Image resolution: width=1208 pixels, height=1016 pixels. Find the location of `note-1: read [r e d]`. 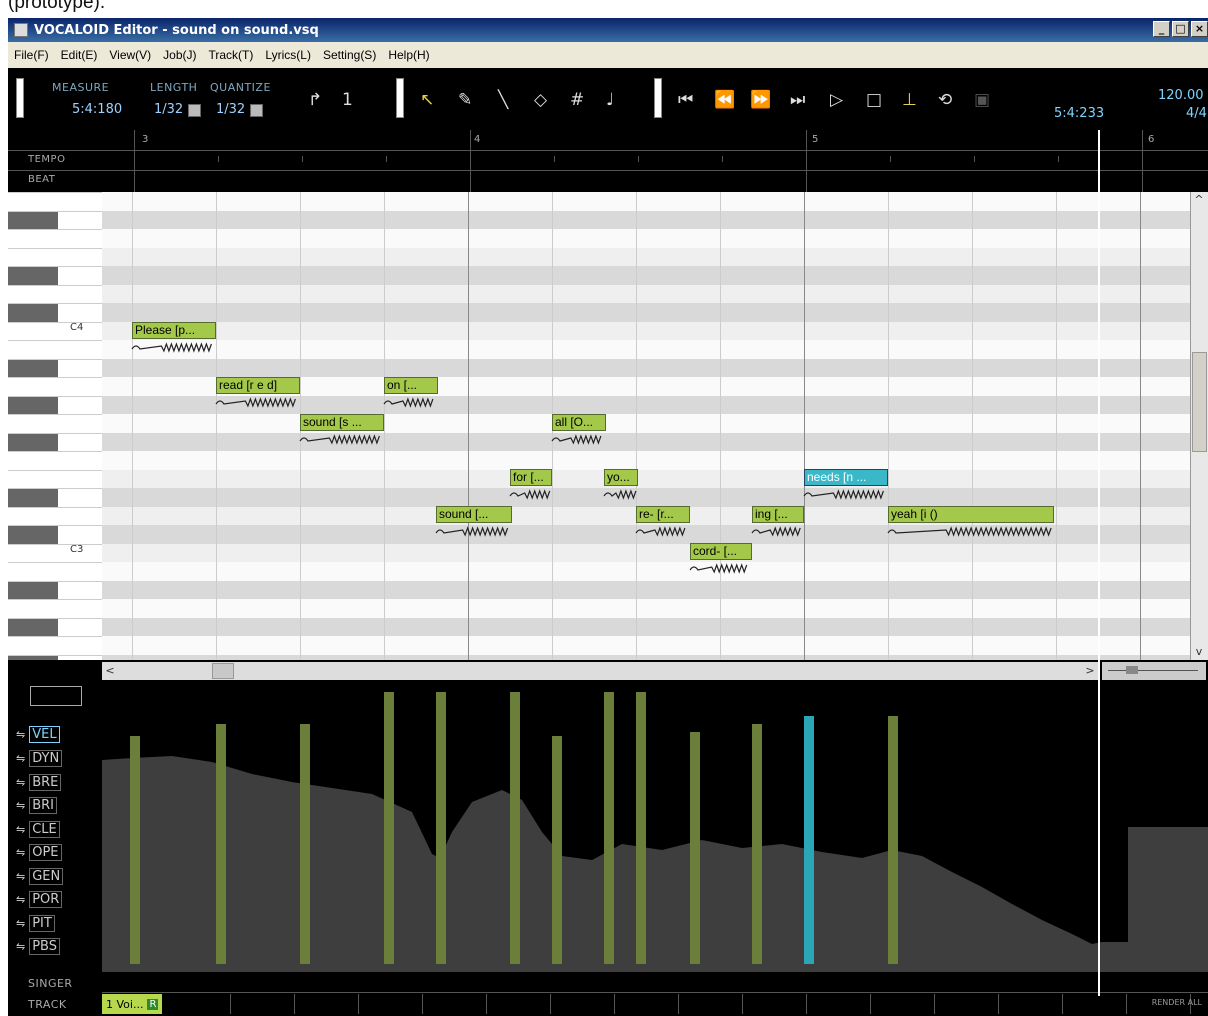

note-1: read [r e d] is located at coordinates (258, 385).